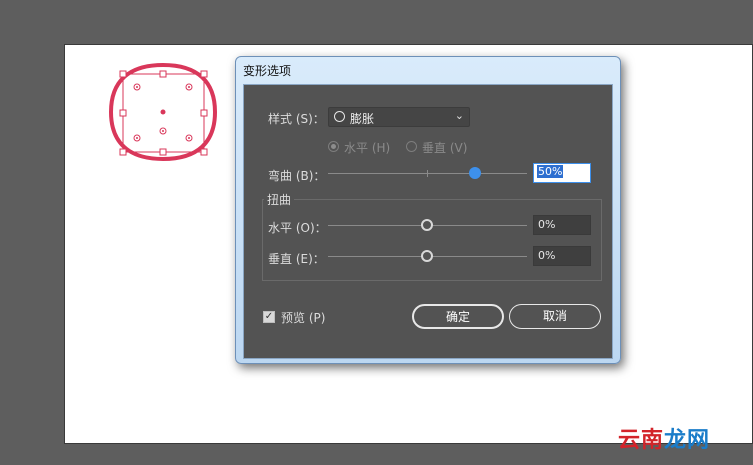  I want to click on distortion-group-title: 扭曲, so click(279, 199).